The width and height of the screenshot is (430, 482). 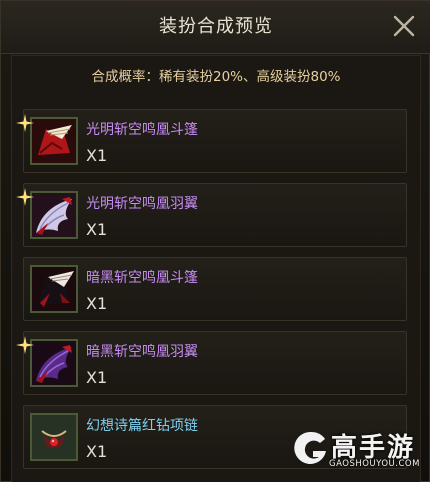 I want to click on watermark-url: GAOSHOUYOU.COM, so click(x=374, y=464).